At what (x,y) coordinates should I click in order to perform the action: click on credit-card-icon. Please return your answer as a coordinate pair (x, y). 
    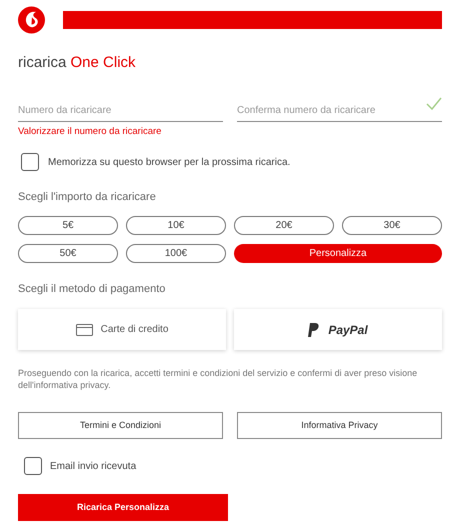
    Looking at the image, I should click on (84, 330).